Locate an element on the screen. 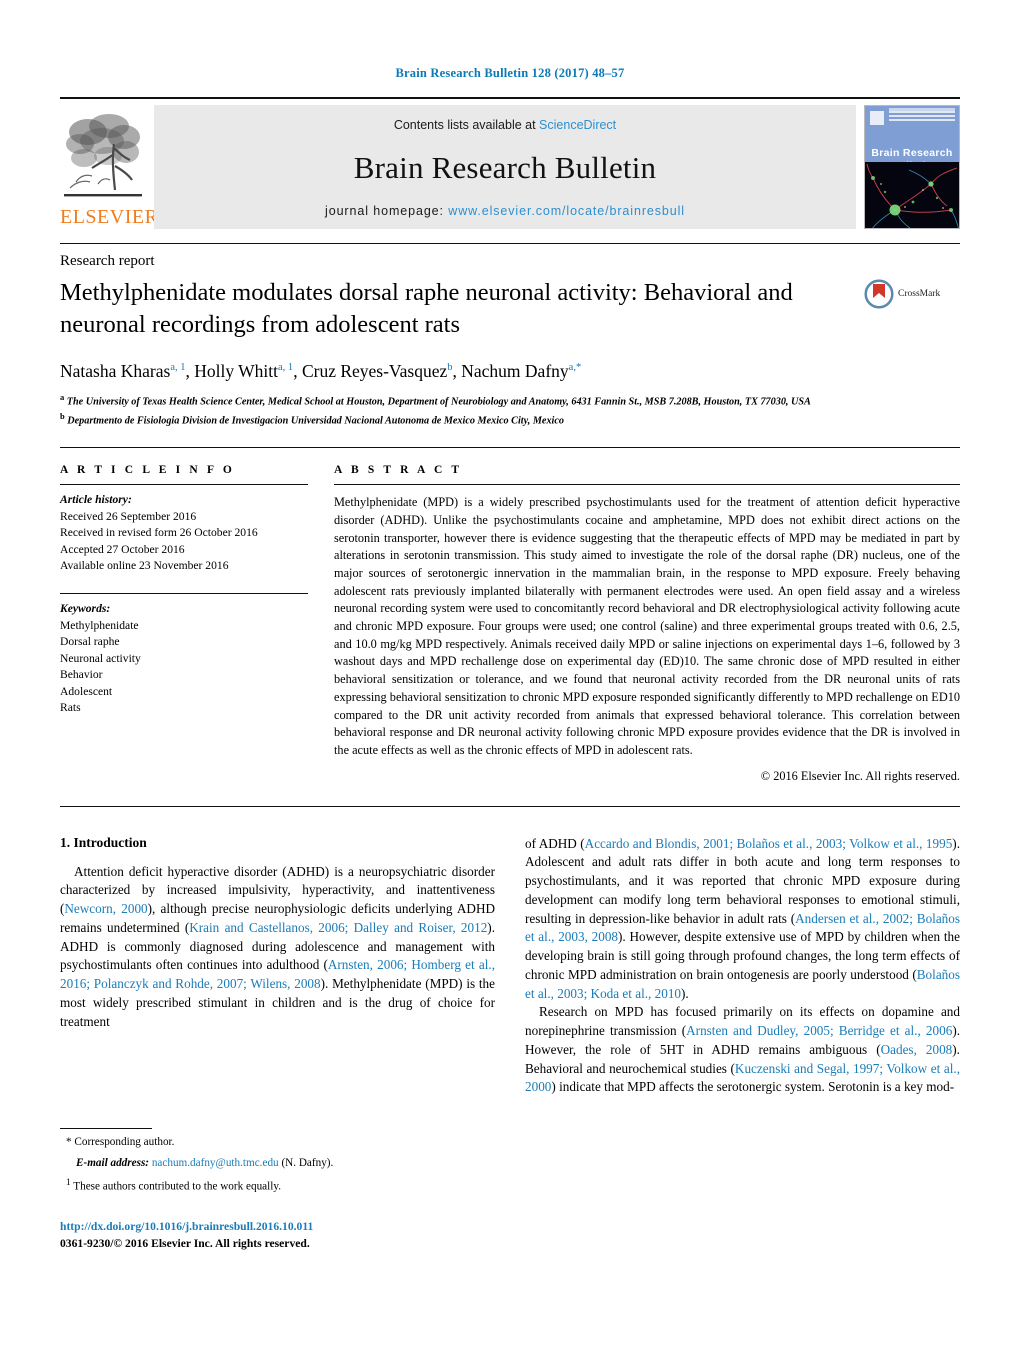 Image resolution: width=1020 pixels, height=1351 pixels. sciencedirect-link: ScienceDirect is located at coordinates (577, 125).